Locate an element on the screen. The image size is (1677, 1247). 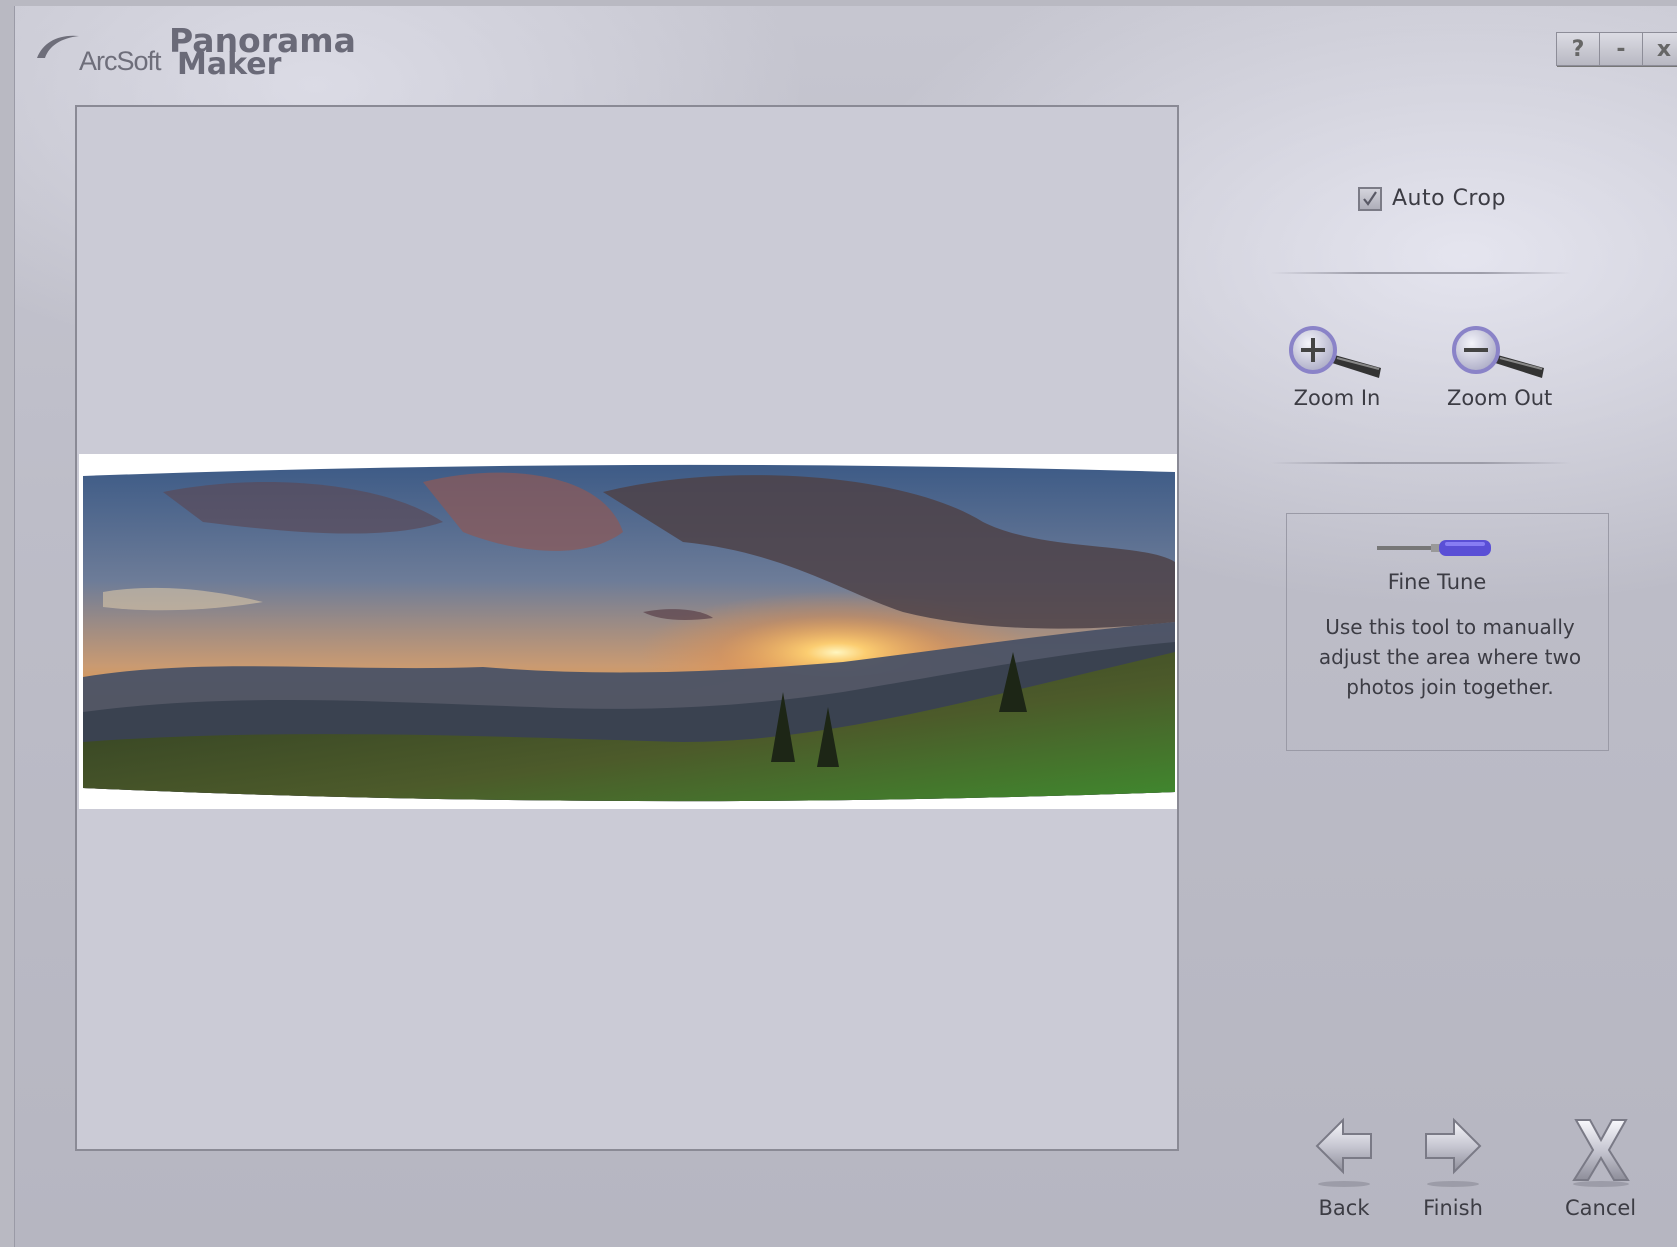
finish-button: Finish is located at coordinates (1453, 1168).